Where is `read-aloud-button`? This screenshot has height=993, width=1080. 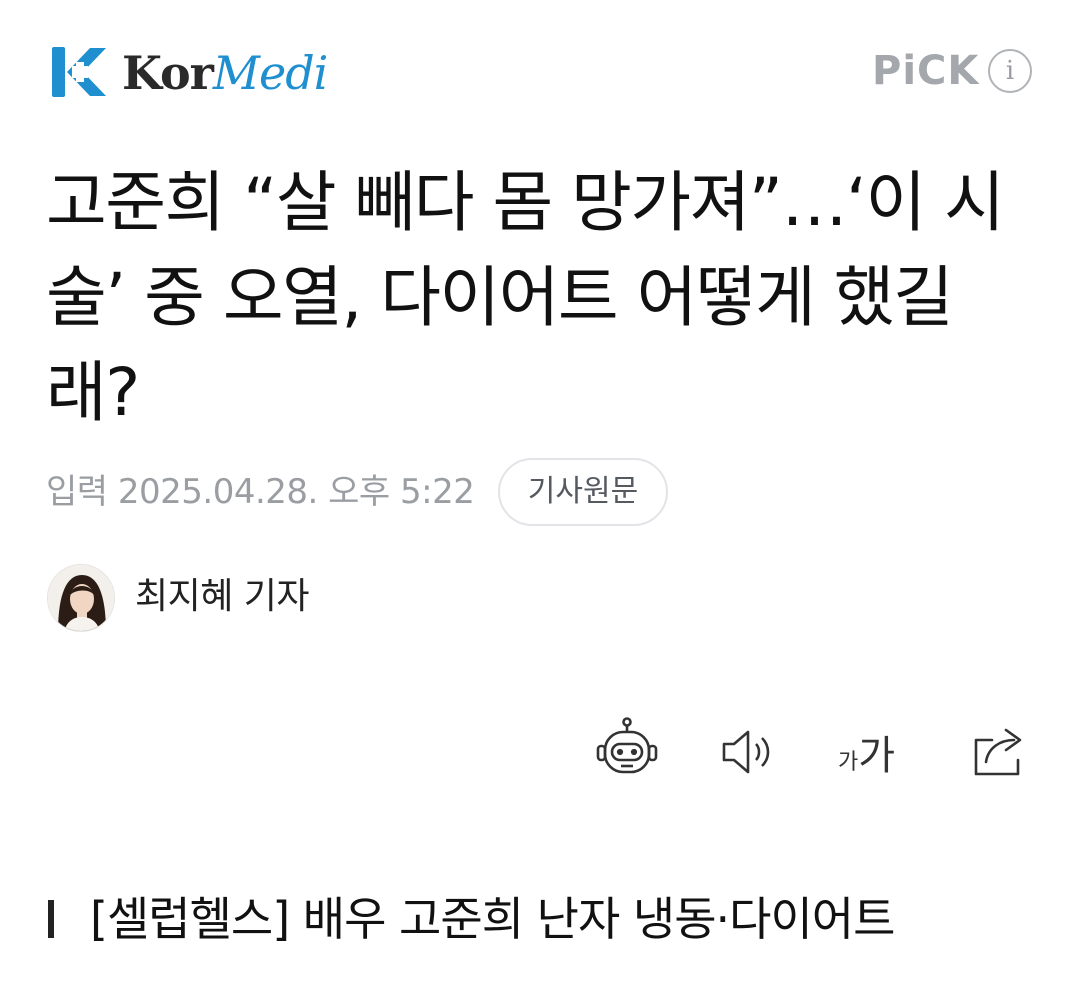 read-aloud-button is located at coordinates (748, 752).